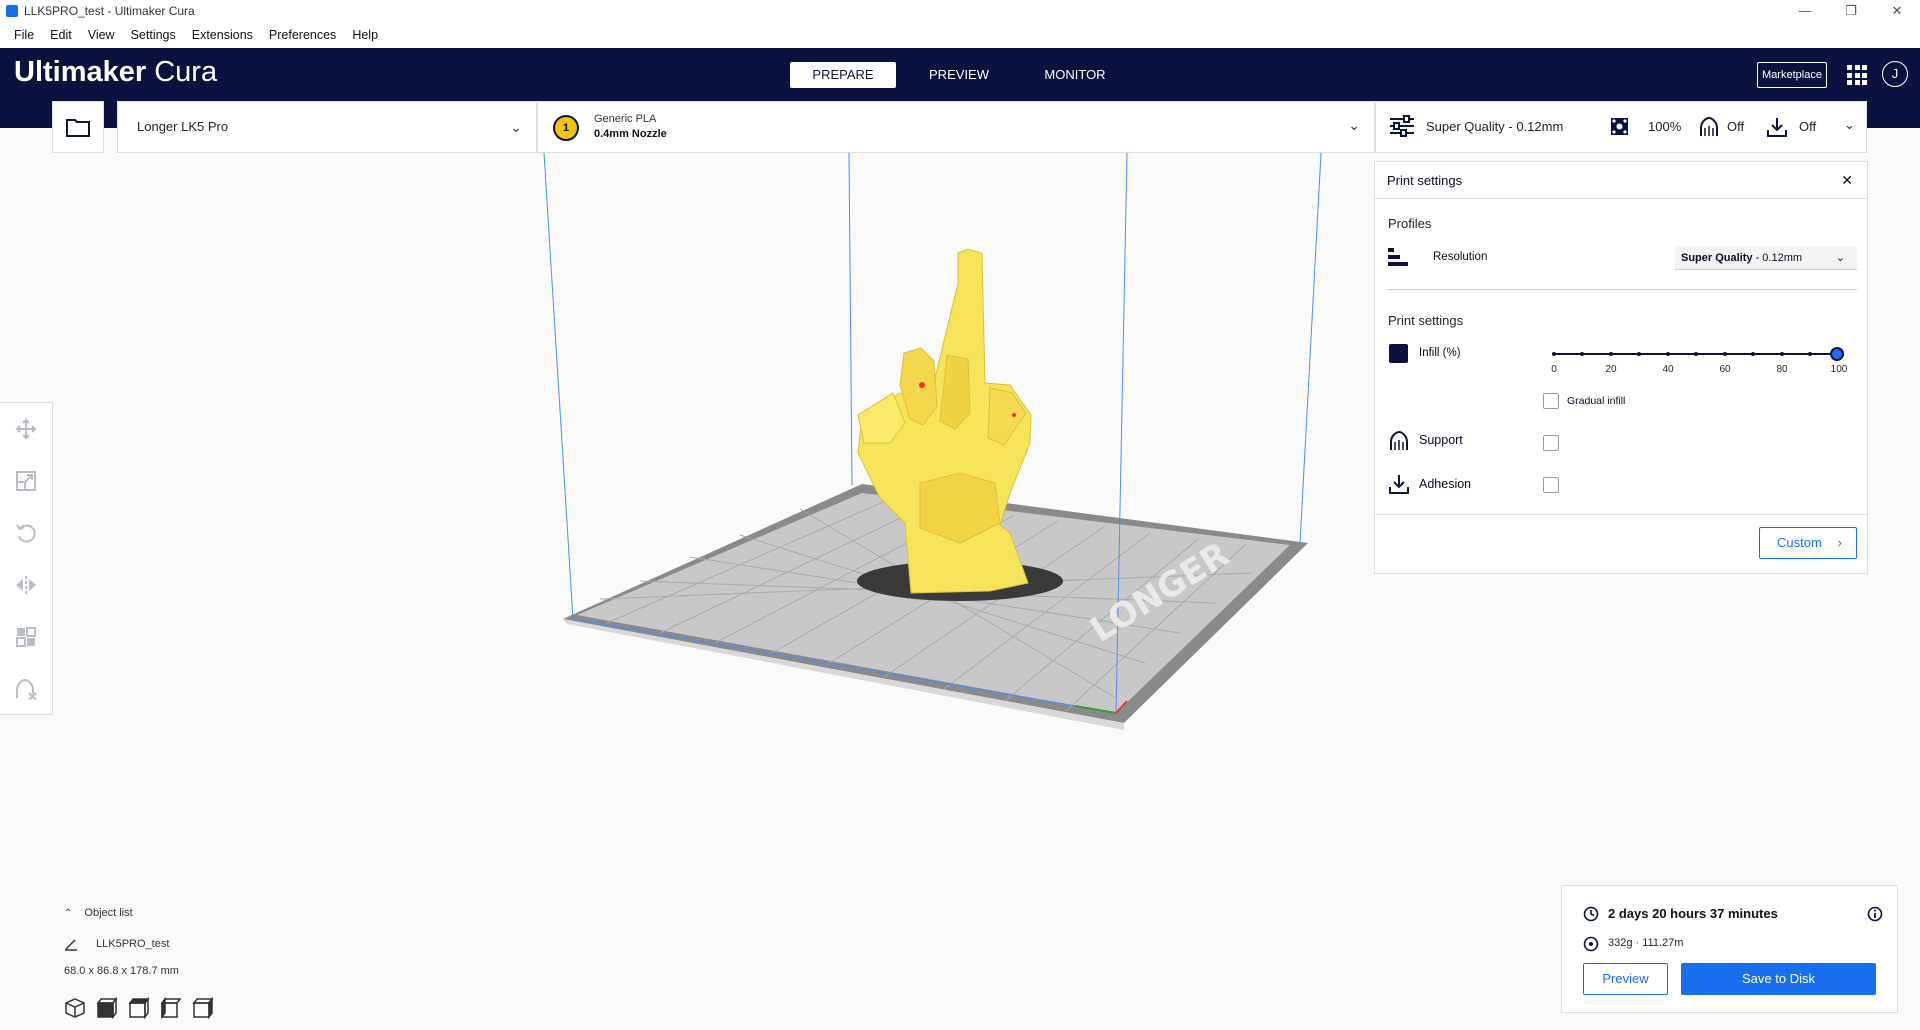 This screenshot has height=1030, width=1920. Describe the element at coordinates (1837, 354) in the screenshot. I see `infill-slider-handle` at that location.